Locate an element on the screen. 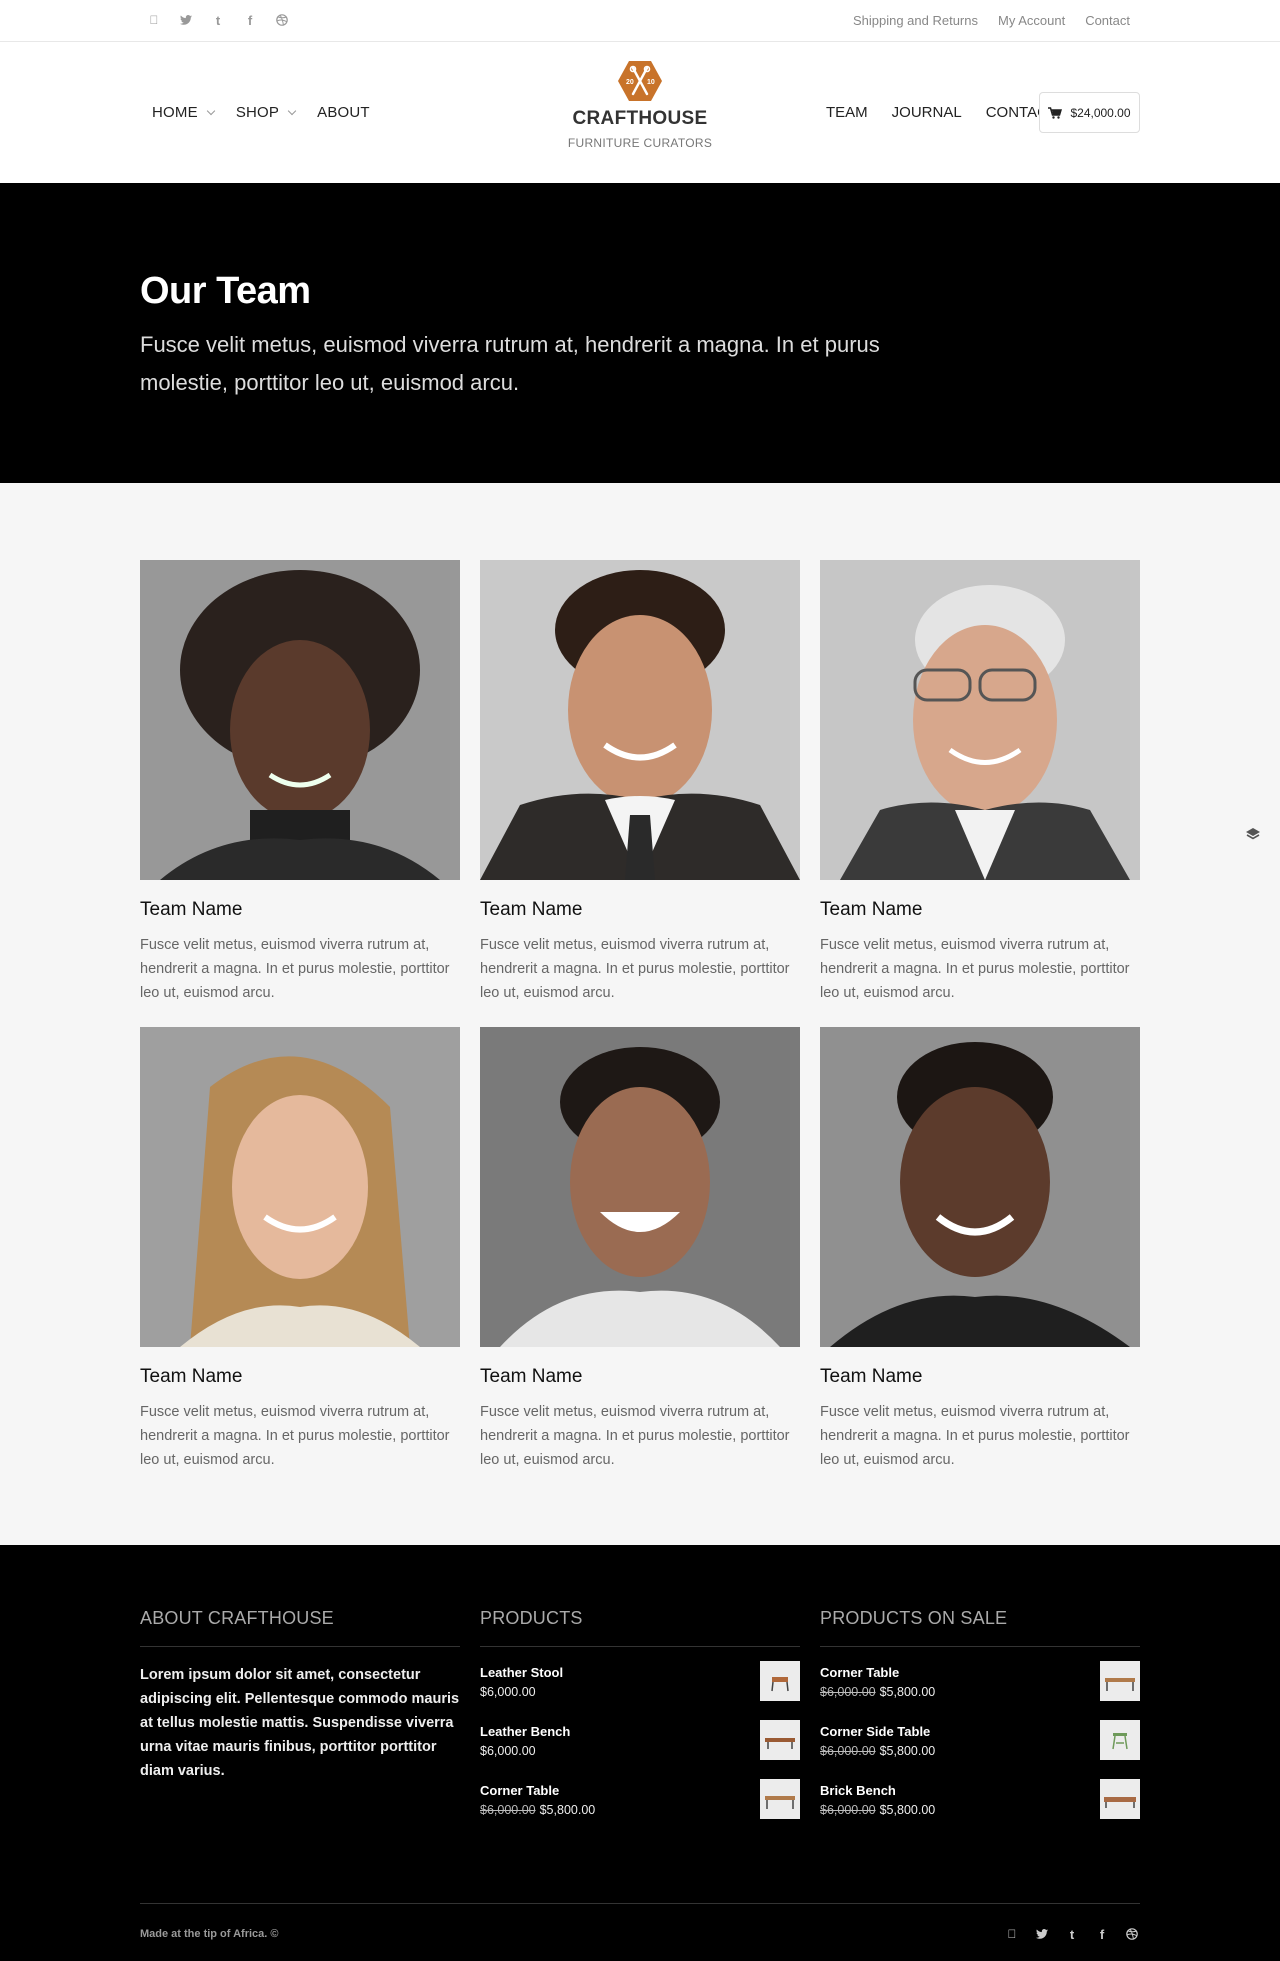  top-links: Shipping and Returns My Account Contact is located at coordinates (991, 20).